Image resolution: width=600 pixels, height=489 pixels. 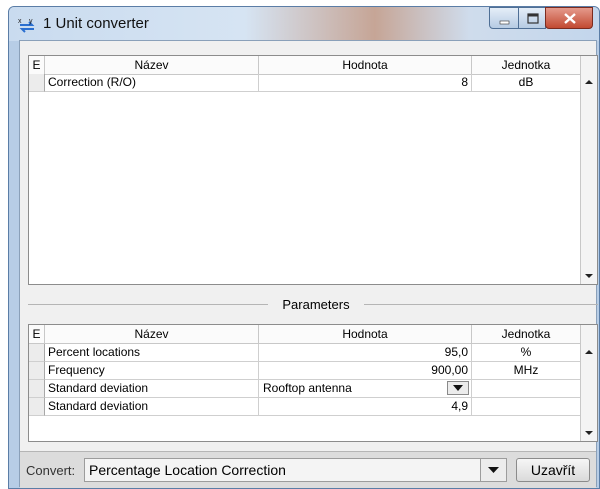 I want to click on table-row: Standard deviation Rooftop antenna, so click(x=305, y=389).